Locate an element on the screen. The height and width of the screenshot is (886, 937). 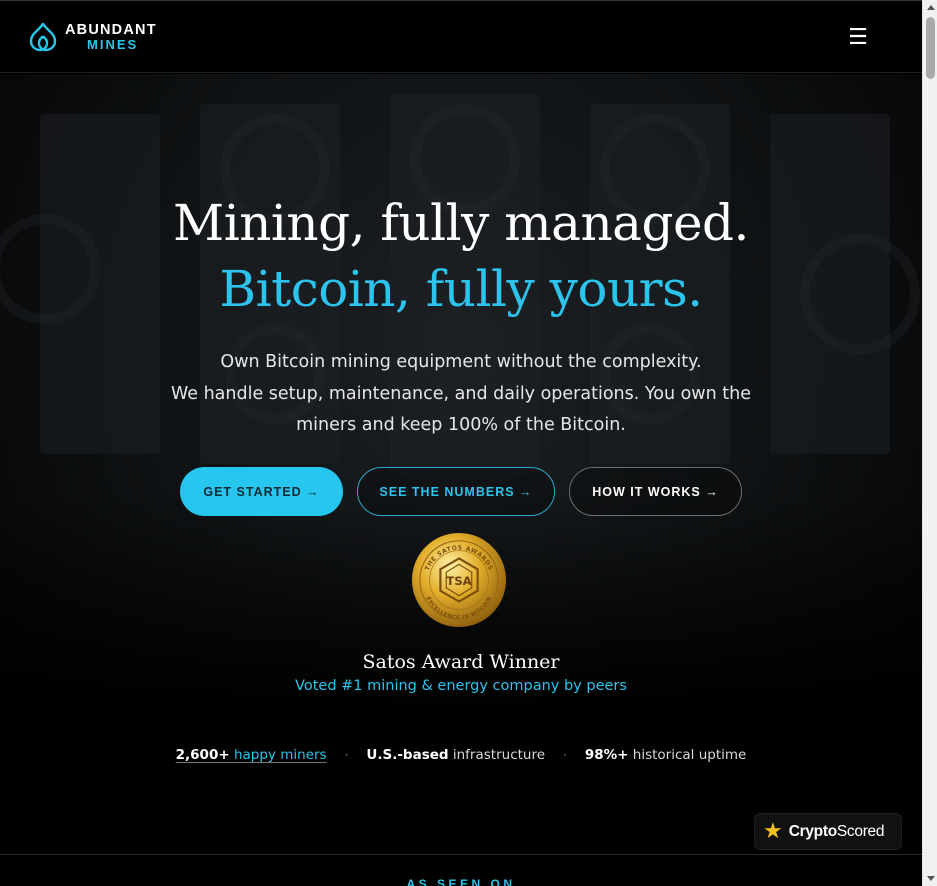
how-it-works-button: HOW IT WORKS → is located at coordinates (655, 491).